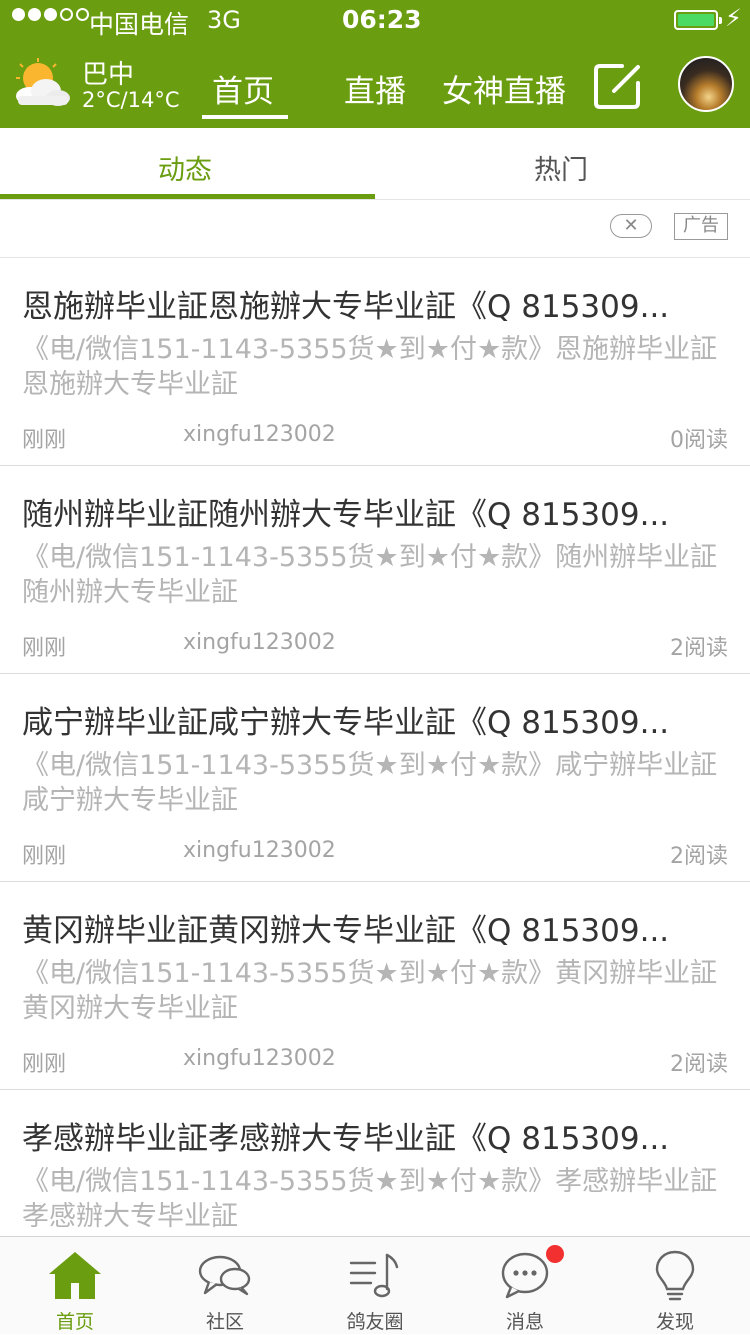 The height and width of the screenshot is (1335, 750). What do you see at coordinates (375, 1322) in the screenshot?
I see `bottom-tab-label: 鸽友圈` at bounding box center [375, 1322].